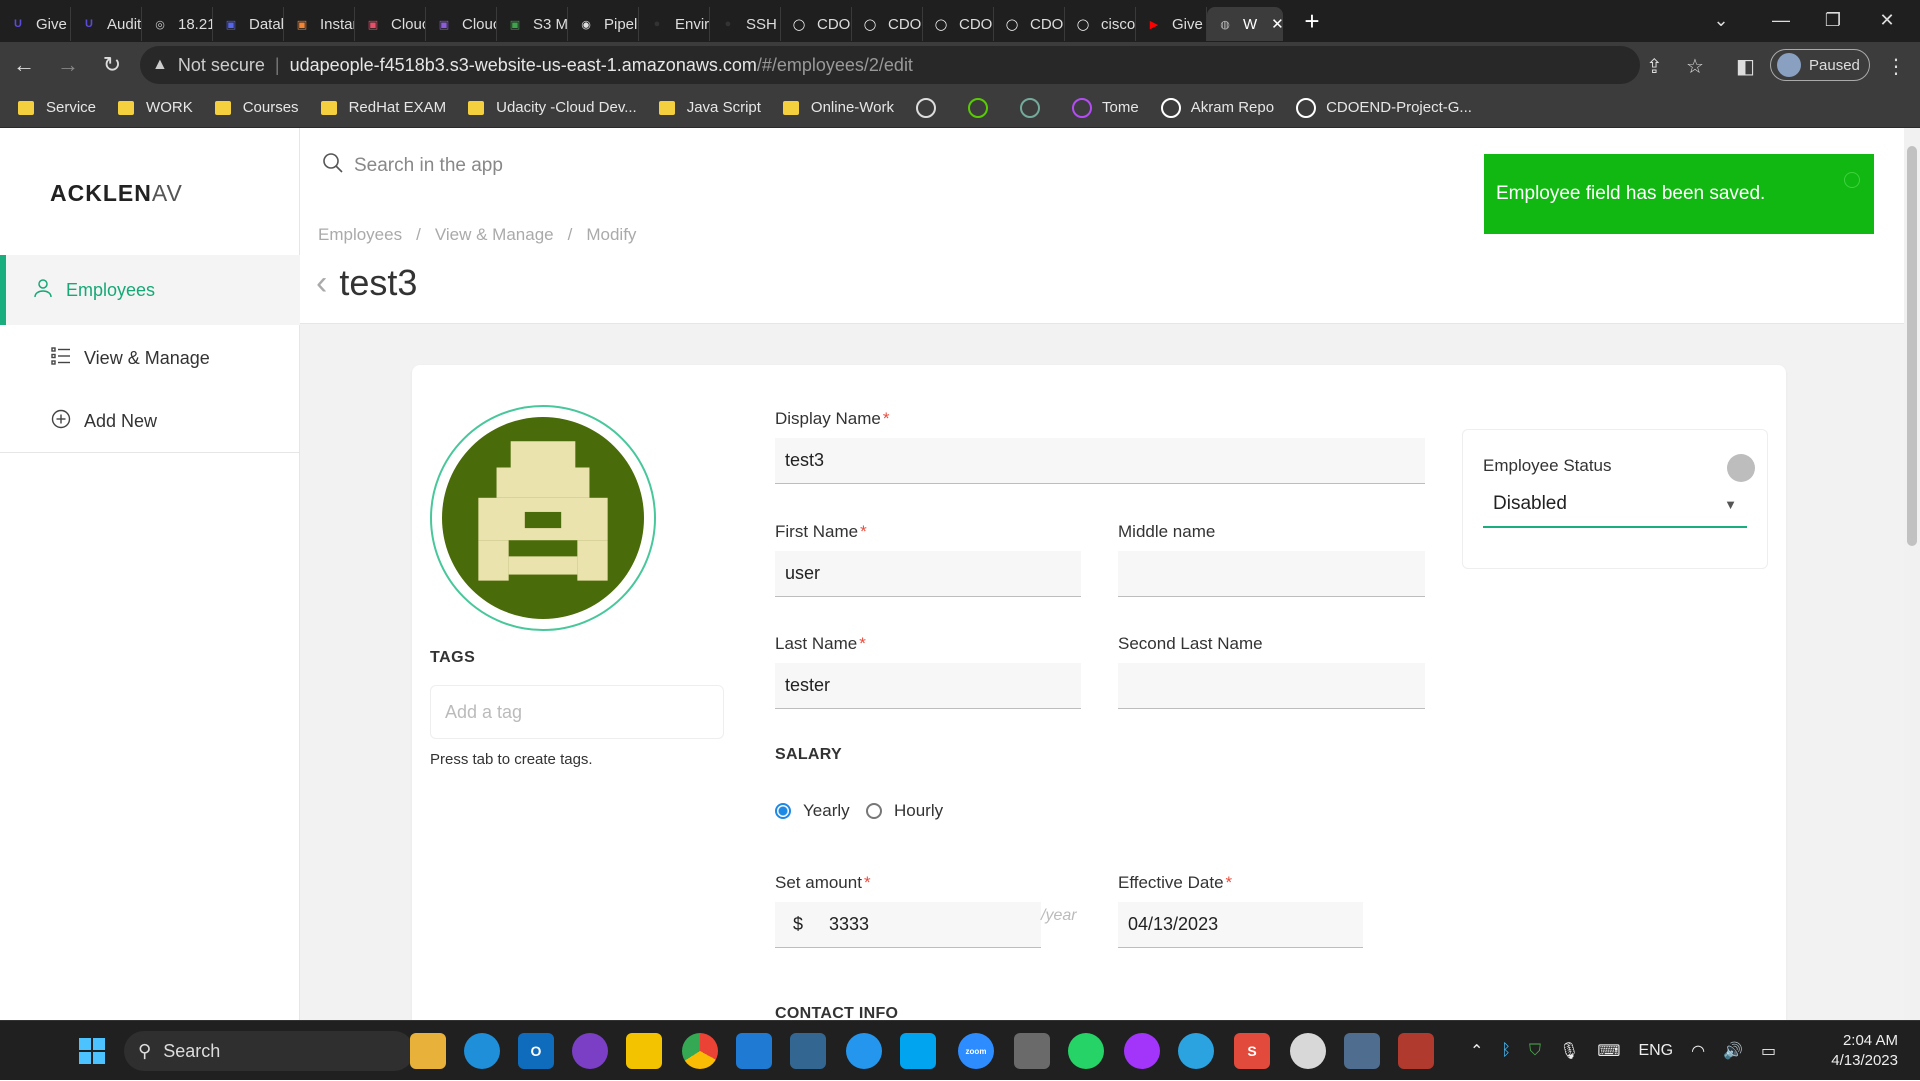  I want to click on bookmark-item: WORK, so click(155, 107).